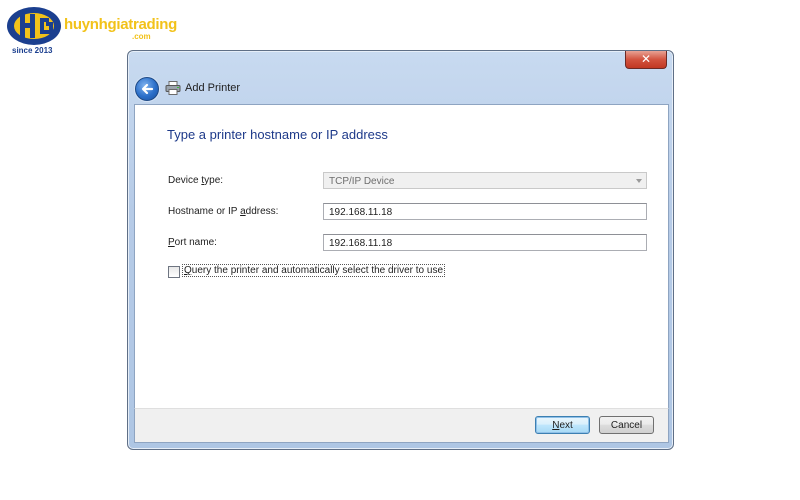 The width and height of the screenshot is (800, 500). What do you see at coordinates (626, 425) in the screenshot?
I see `cancel-button: Cancel` at bounding box center [626, 425].